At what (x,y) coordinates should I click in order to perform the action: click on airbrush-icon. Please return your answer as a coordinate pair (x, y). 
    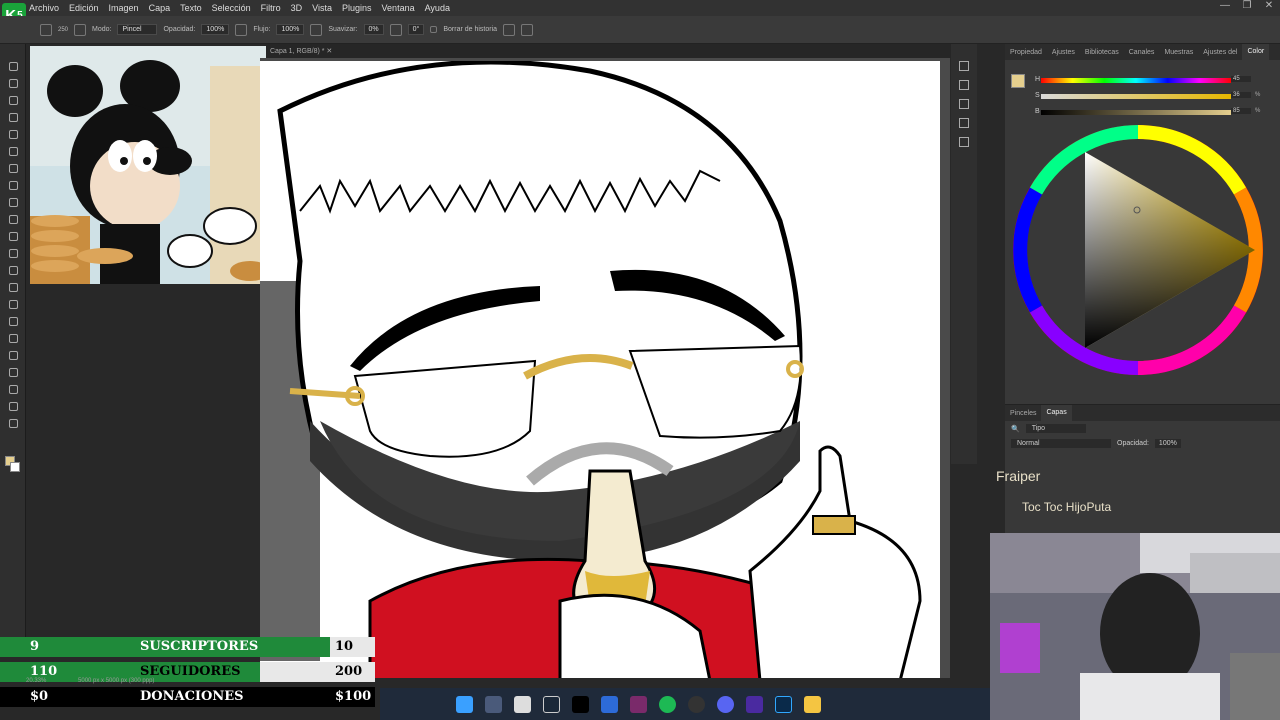
    Looking at the image, I should click on (316, 29).